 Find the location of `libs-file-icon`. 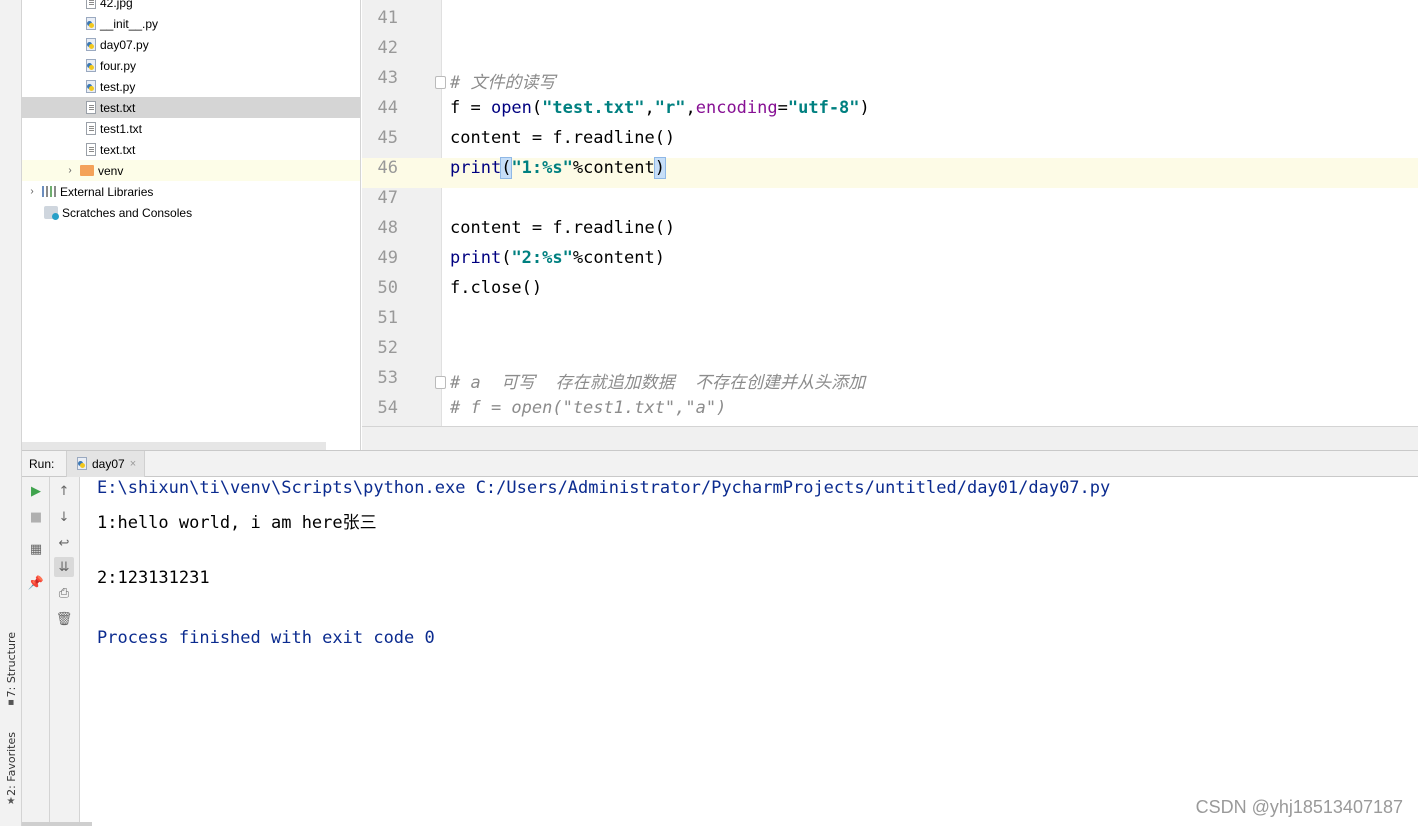

libs-file-icon is located at coordinates (49, 191).